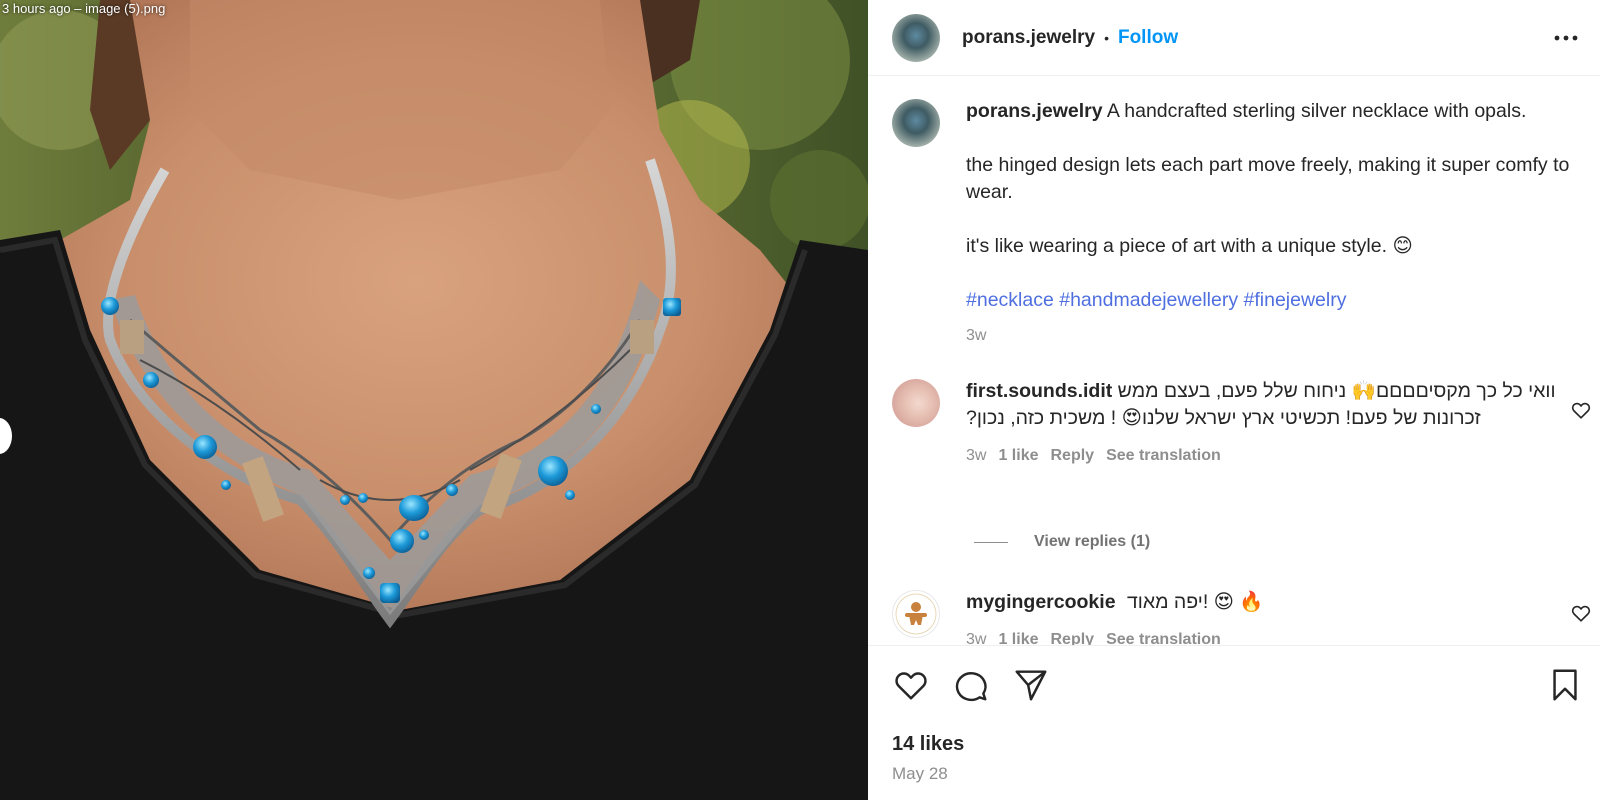 The height and width of the screenshot is (800, 1600). Describe the element at coordinates (1148, 38) in the screenshot. I see `follow-button: Follow` at that location.